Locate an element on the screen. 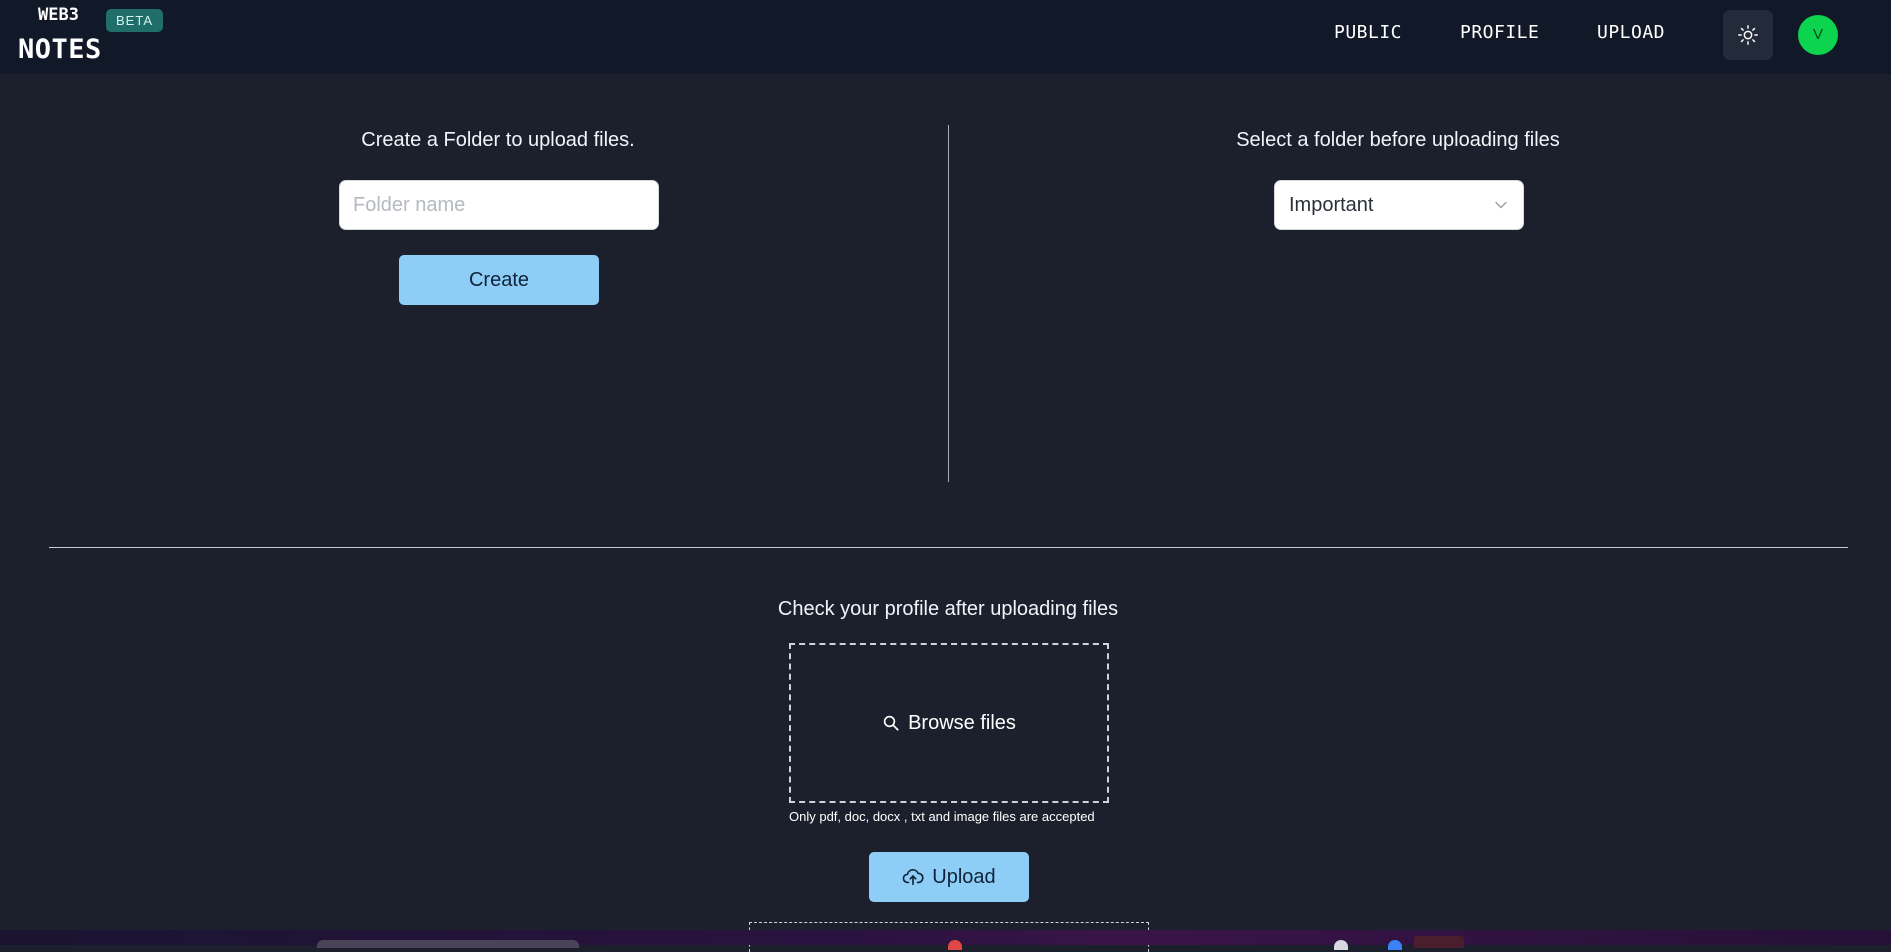 This screenshot has width=1891, height=952. vertical-divider is located at coordinates (948, 303).